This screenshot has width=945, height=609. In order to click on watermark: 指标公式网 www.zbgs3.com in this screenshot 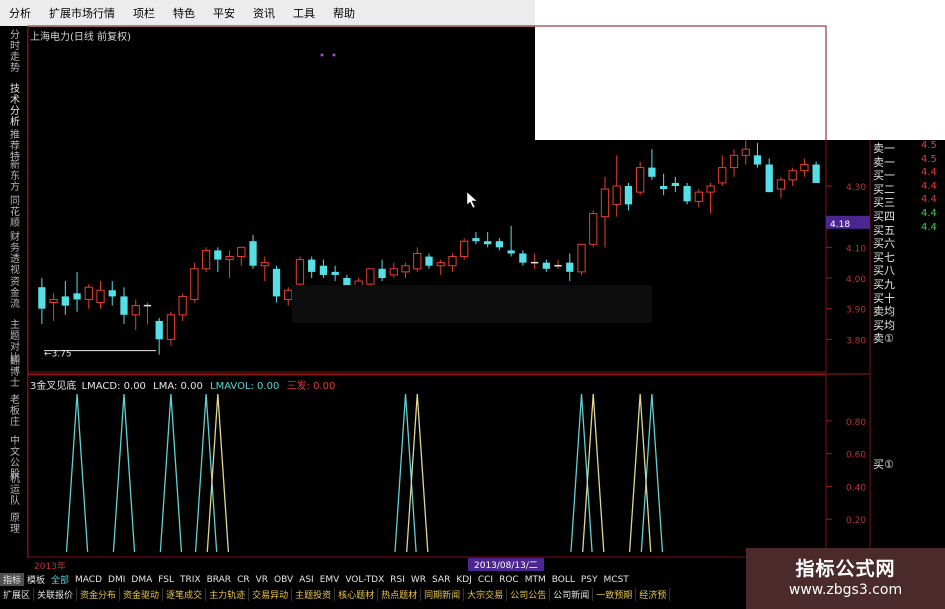, I will do `click(845, 578)`.